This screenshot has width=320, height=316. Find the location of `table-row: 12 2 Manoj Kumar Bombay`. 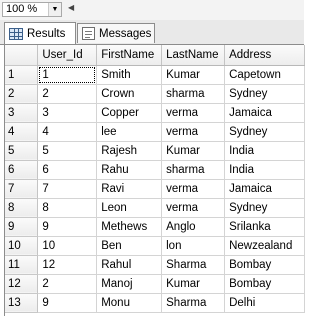

table-row: 12 2 Manoj Kumar Bombay is located at coordinates (155, 284).